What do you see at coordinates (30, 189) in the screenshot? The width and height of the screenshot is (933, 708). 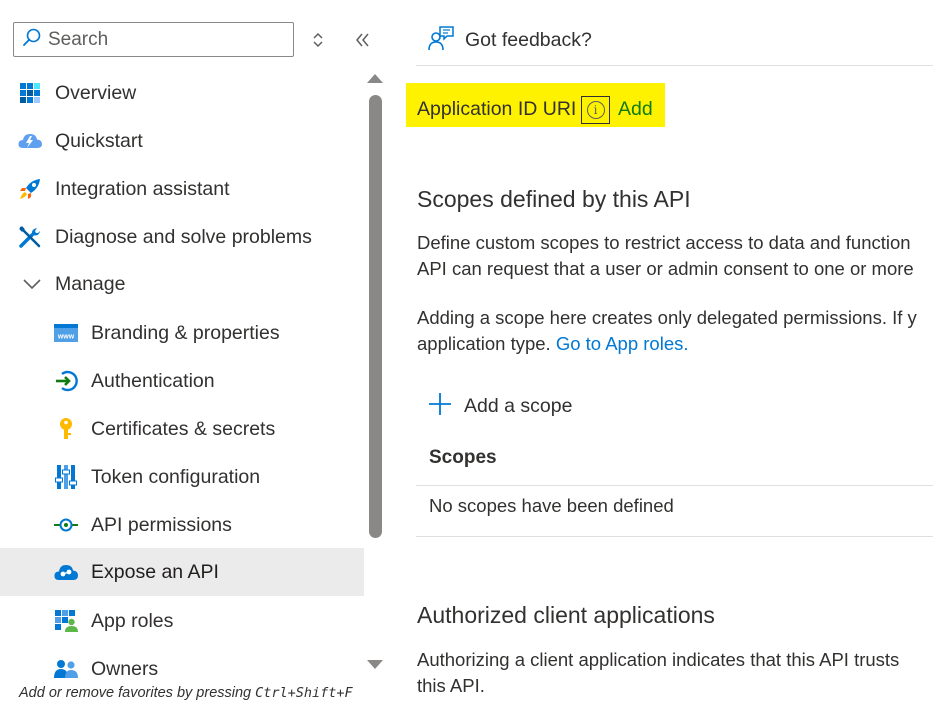 I see `rocket-icon` at bounding box center [30, 189].